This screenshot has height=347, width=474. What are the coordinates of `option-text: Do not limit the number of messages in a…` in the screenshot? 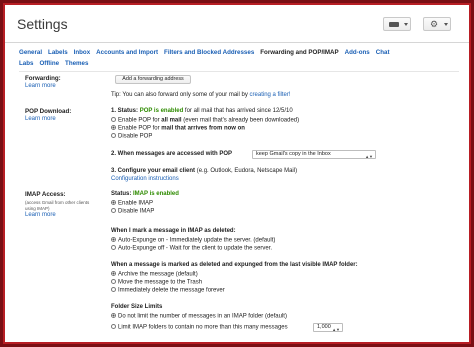 It's located at (202, 316).